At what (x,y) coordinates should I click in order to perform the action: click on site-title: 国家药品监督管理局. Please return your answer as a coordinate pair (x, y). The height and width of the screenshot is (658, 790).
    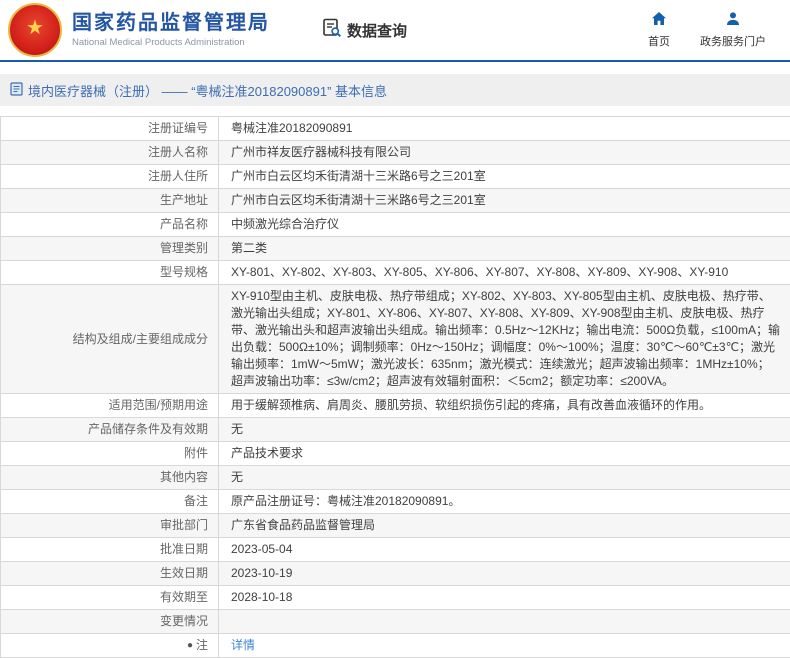
    Looking at the image, I should click on (171, 23).